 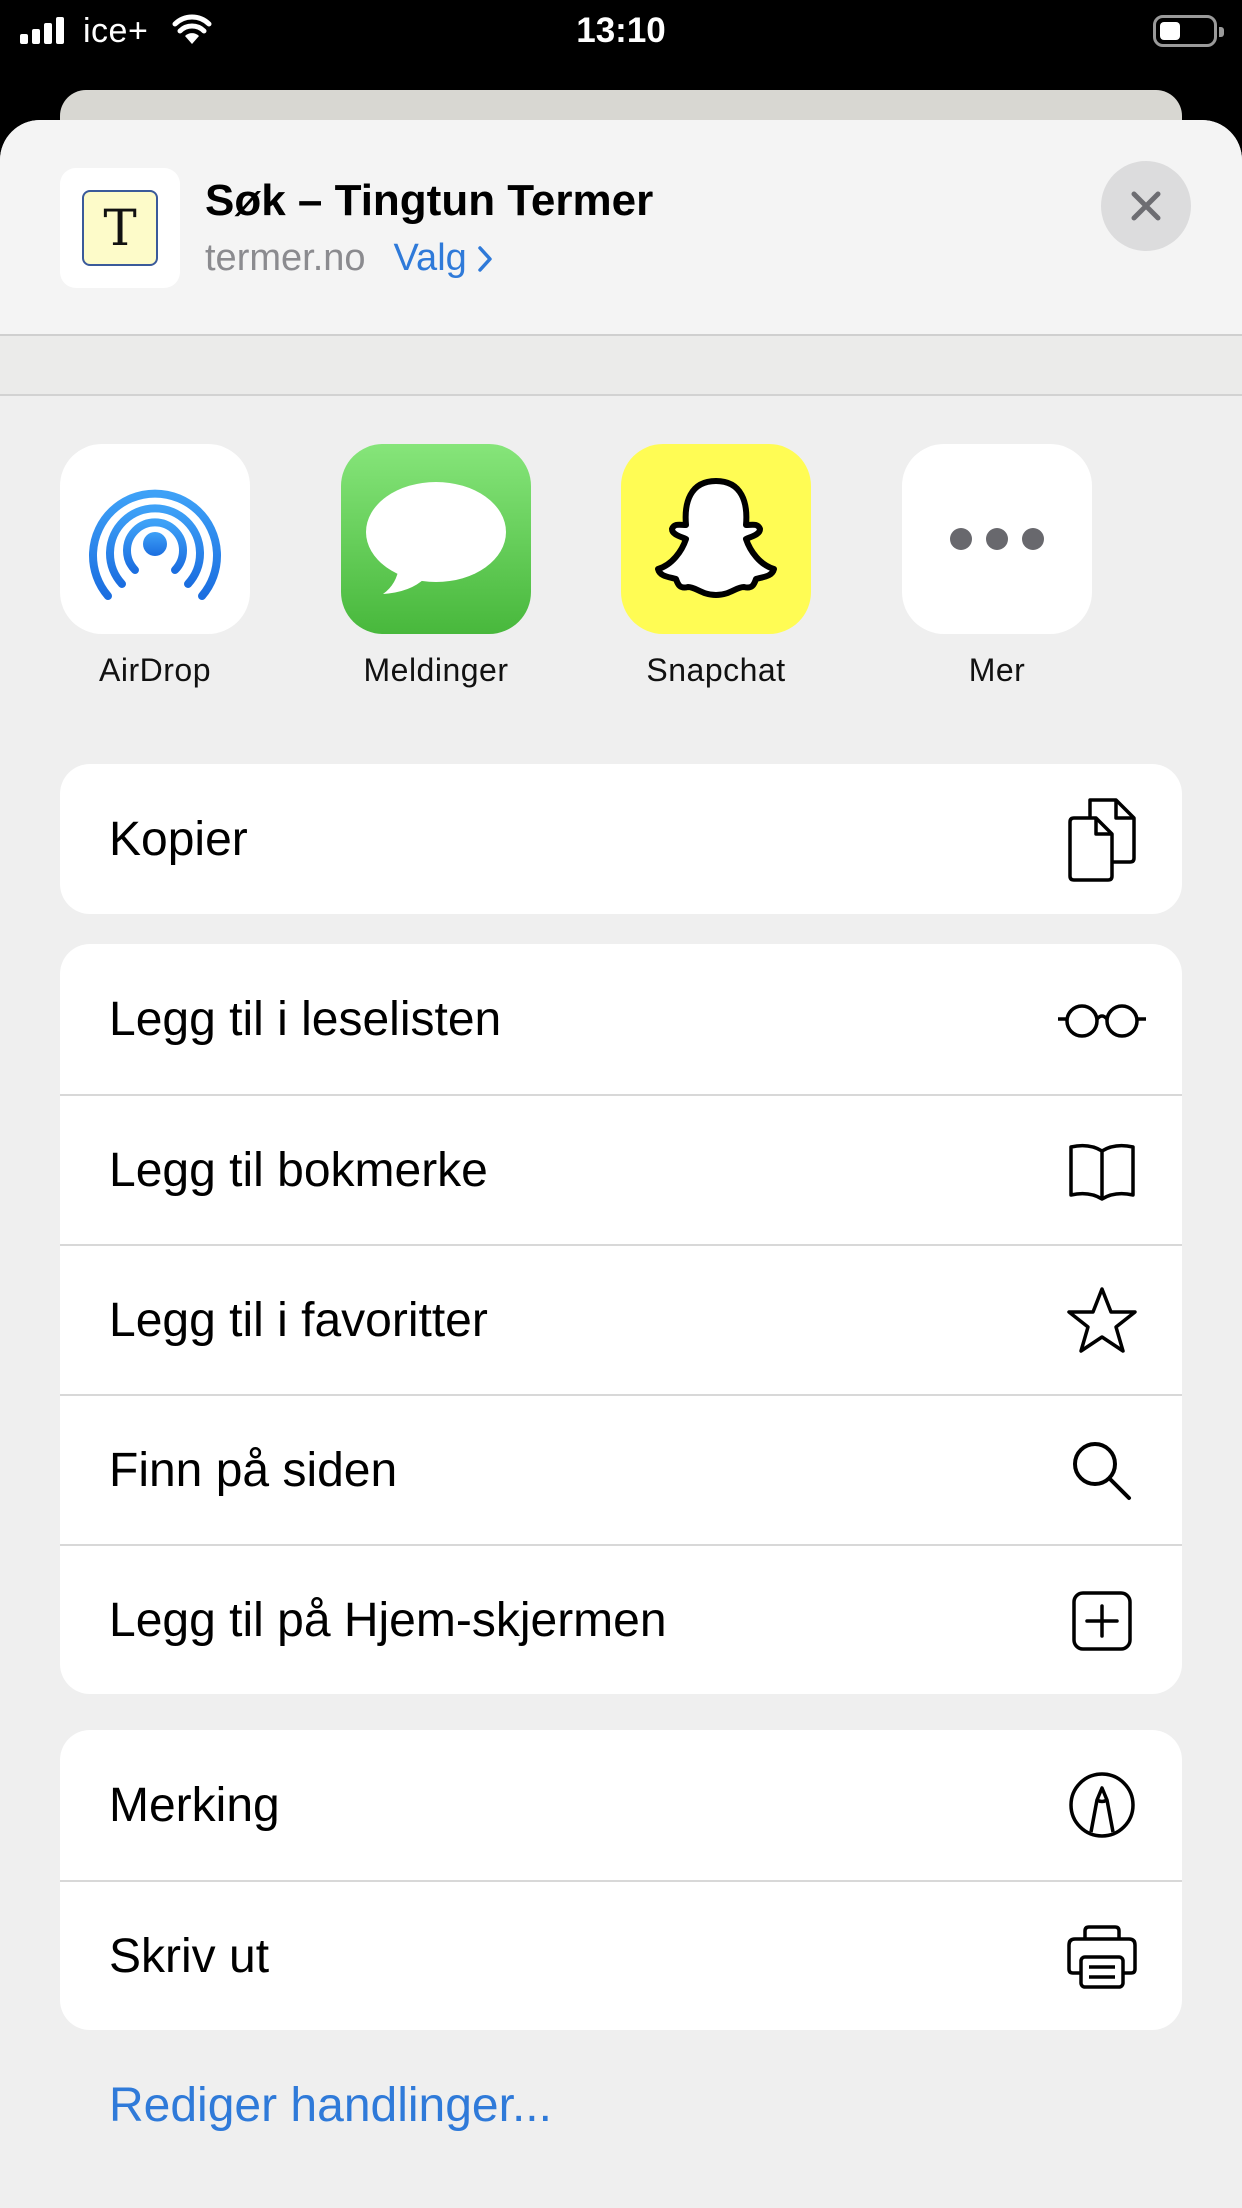 I want to click on share-target-label: AirDrop, so click(x=155, y=670).